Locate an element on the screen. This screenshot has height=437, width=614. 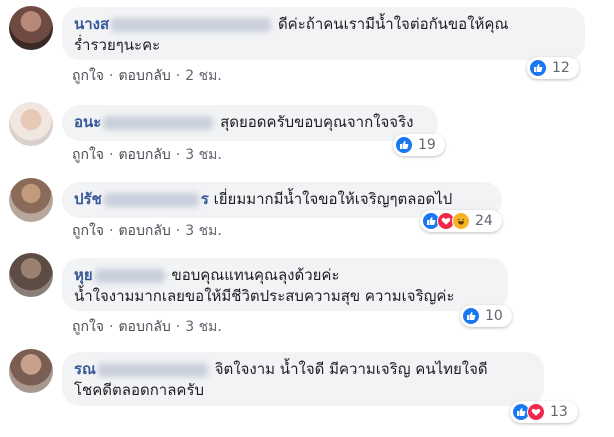
comment-line: สุดยอดครับขอบคุณจากใจจริง is located at coordinates (317, 122).